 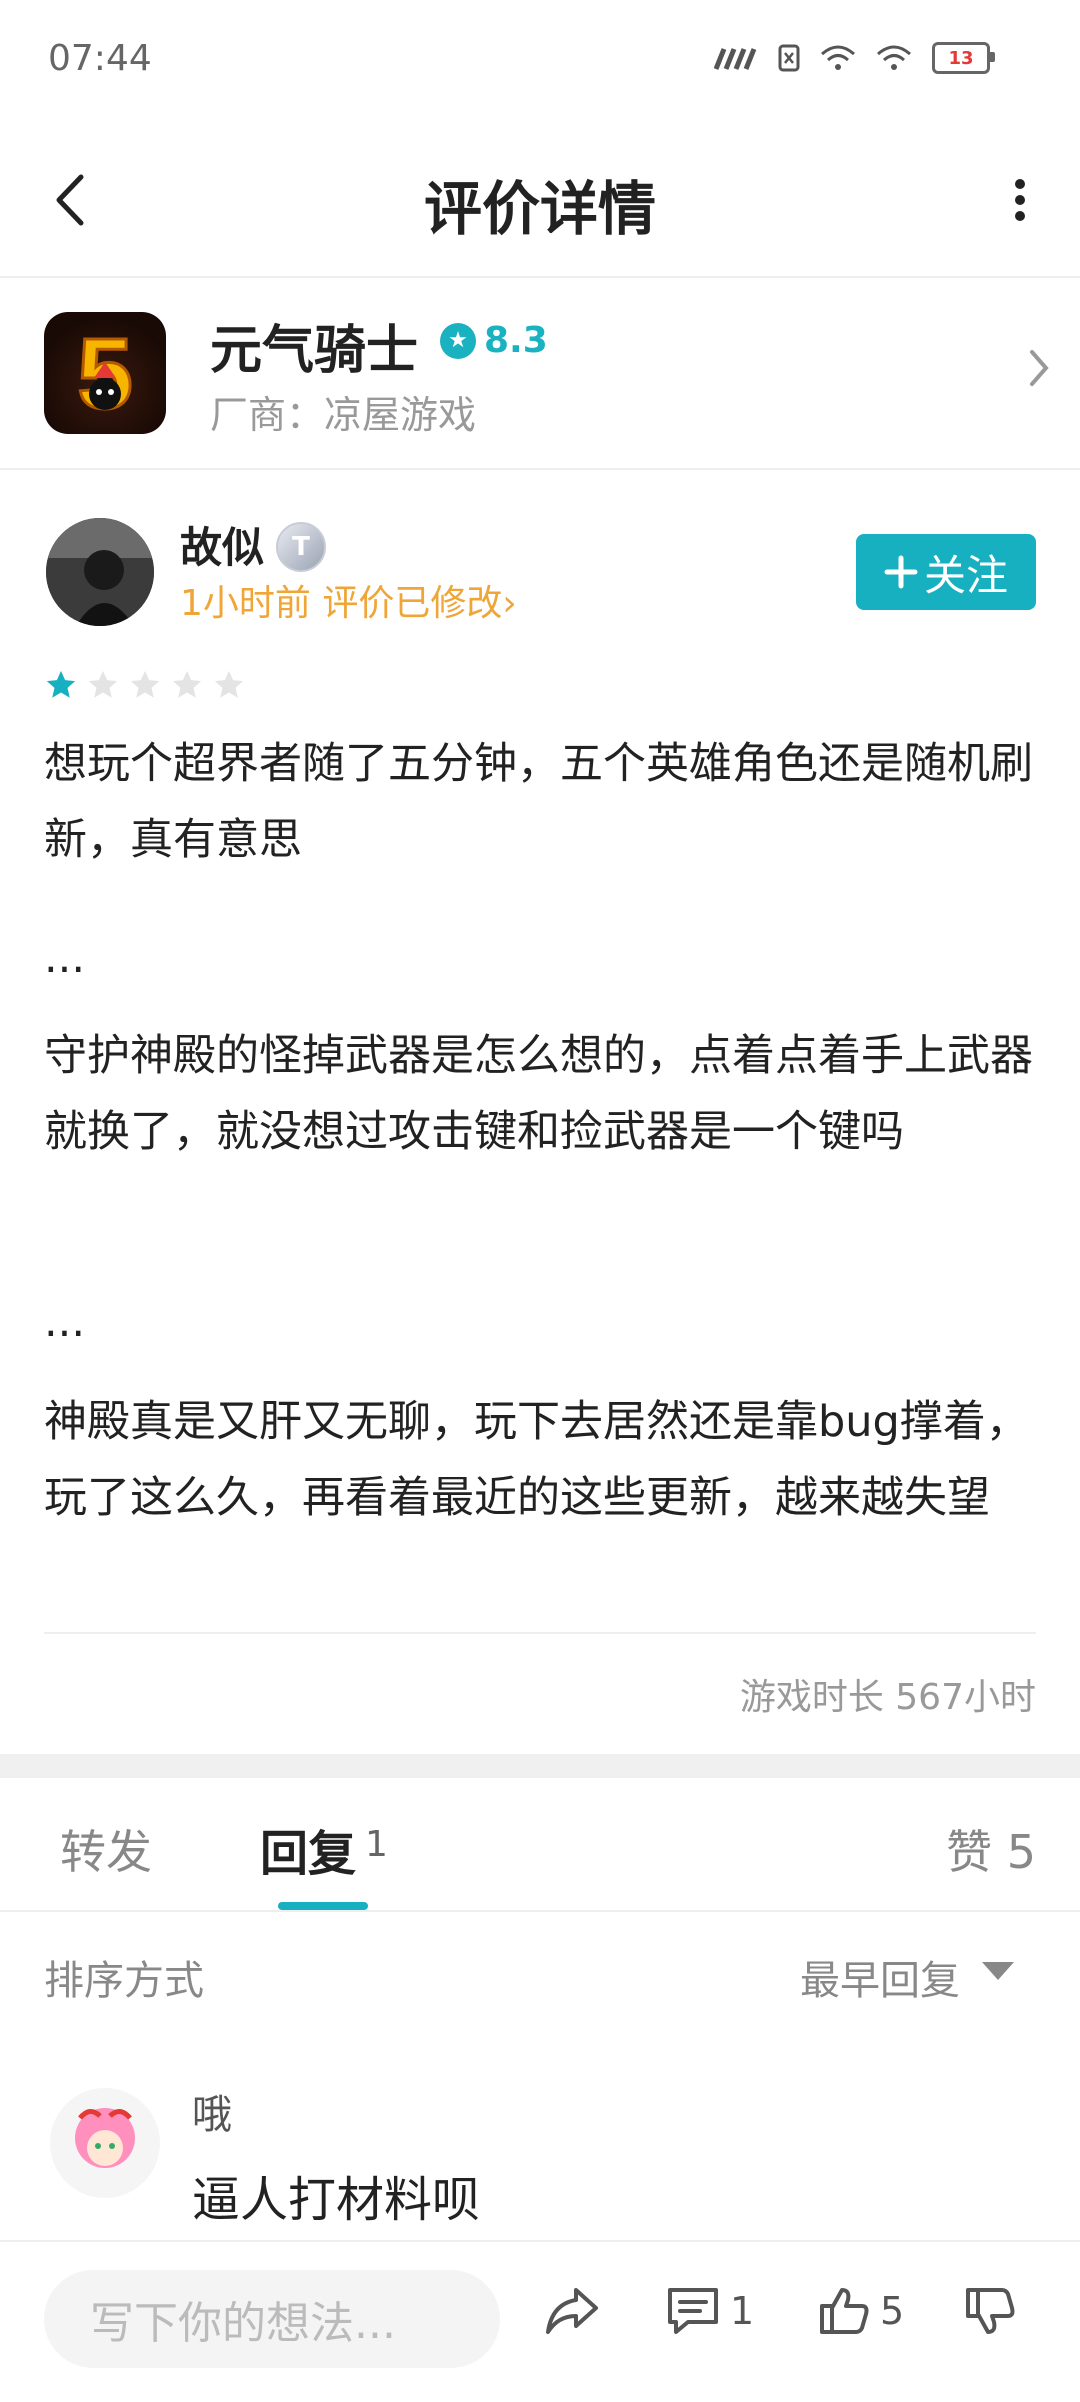 What do you see at coordinates (901, 572) in the screenshot?
I see `plus-icon` at bounding box center [901, 572].